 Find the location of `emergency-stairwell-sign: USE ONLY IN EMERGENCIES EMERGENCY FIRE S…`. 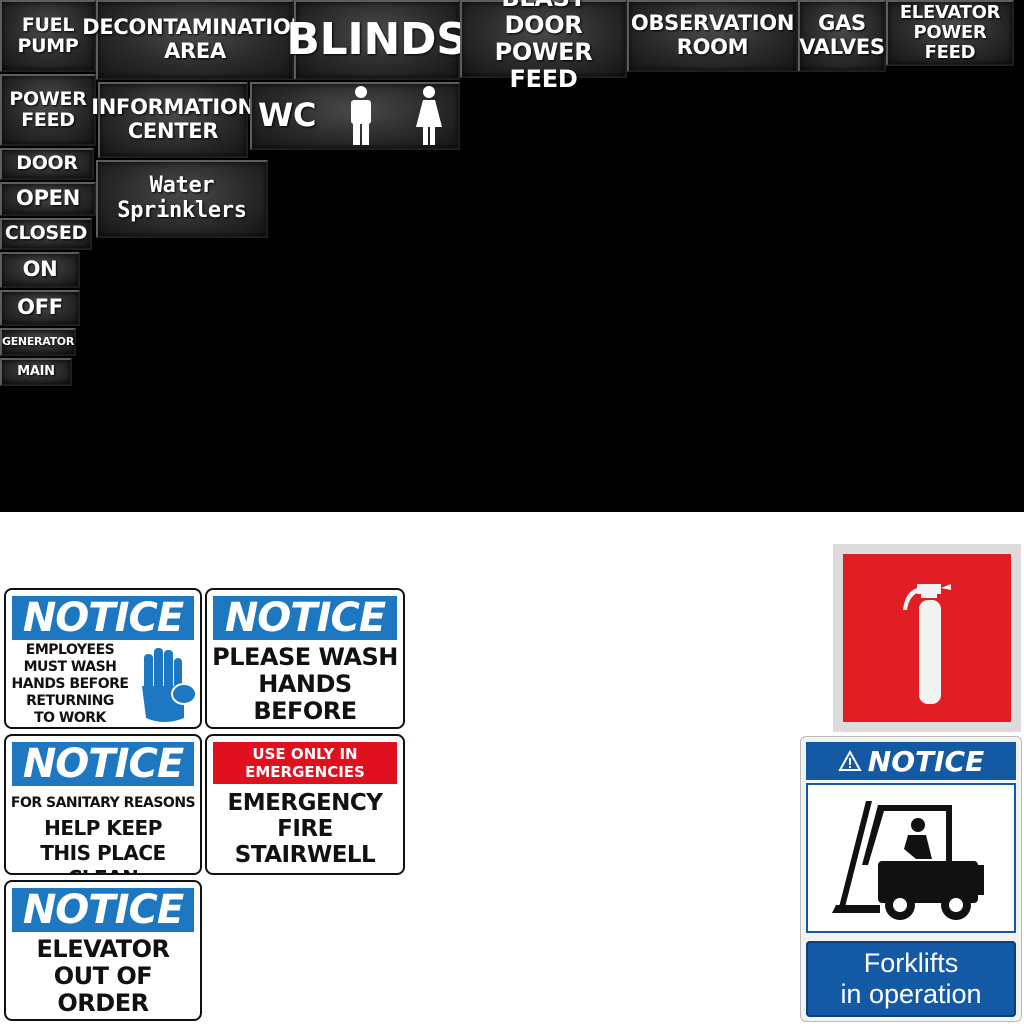

emergency-stairwell-sign: USE ONLY IN EMERGENCIES EMERGENCY FIRE S… is located at coordinates (305, 804).